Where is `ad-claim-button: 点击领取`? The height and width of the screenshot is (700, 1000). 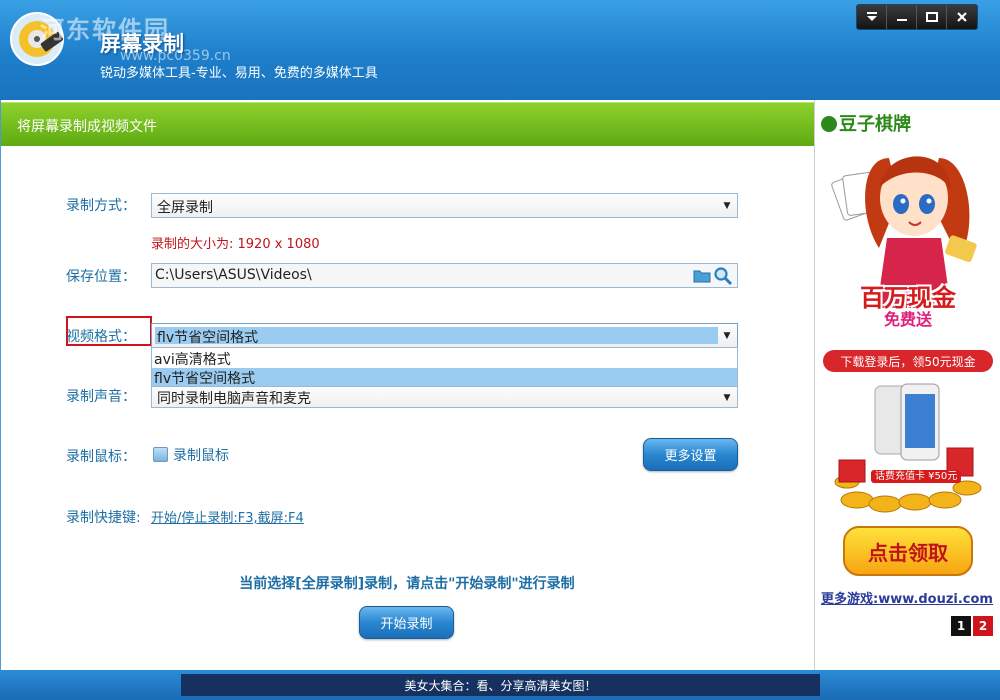
ad-claim-button: 点击领取 is located at coordinates (908, 551).